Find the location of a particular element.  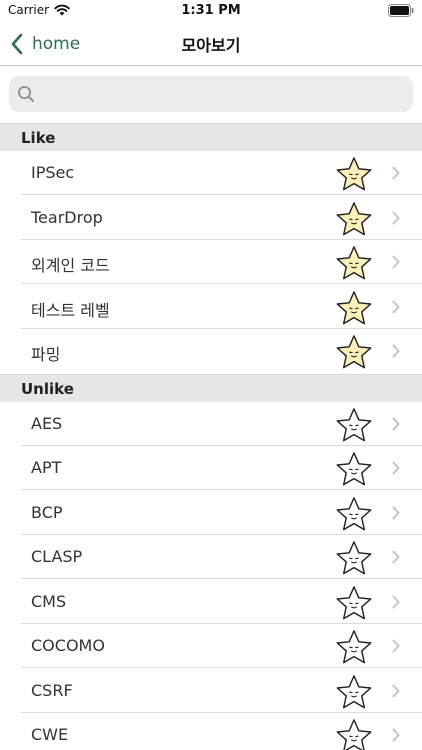

list-item: COCOMO is located at coordinates (211, 646).